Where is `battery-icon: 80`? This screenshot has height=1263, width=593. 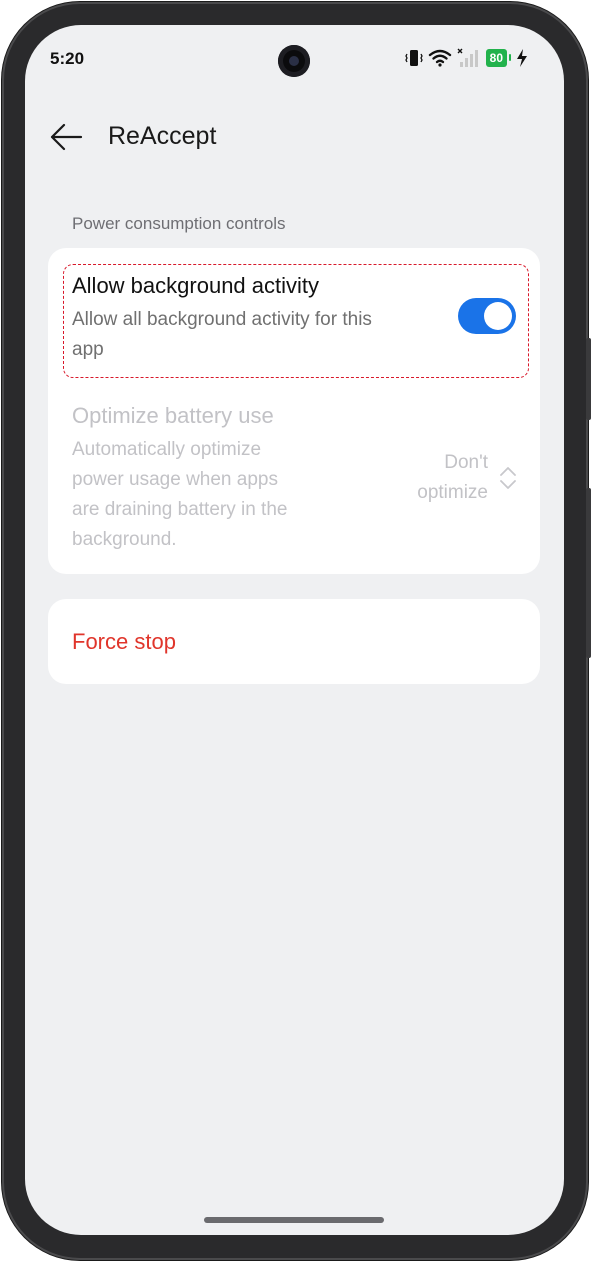
battery-icon: 80 is located at coordinates (498, 58).